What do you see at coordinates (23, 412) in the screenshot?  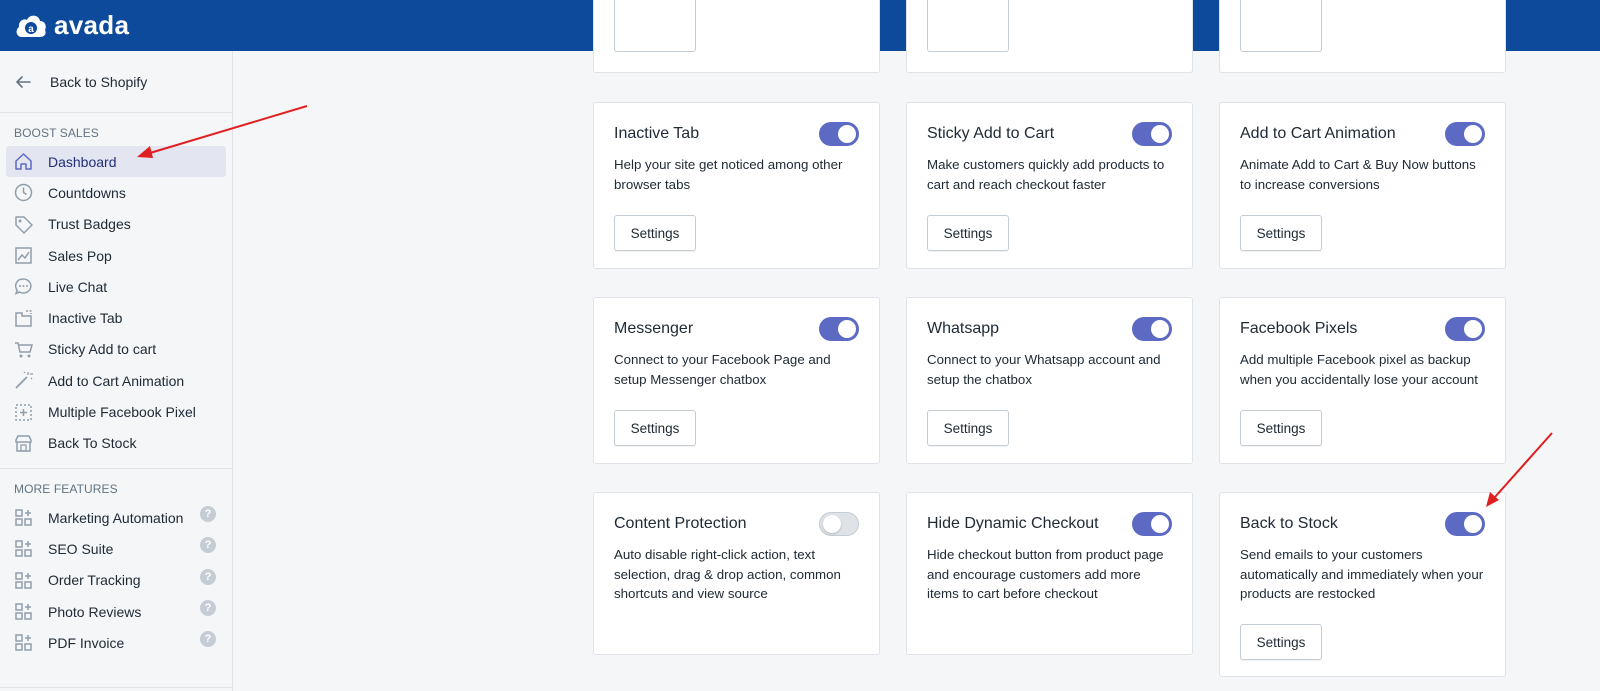 I see `pixel-icon` at bounding box center [23, 412].